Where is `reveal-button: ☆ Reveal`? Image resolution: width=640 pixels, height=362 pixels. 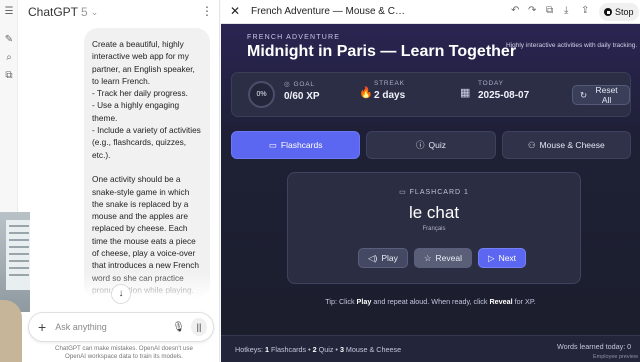 reveal-button: ☆ Reveal is located at coordinates (443, 258).